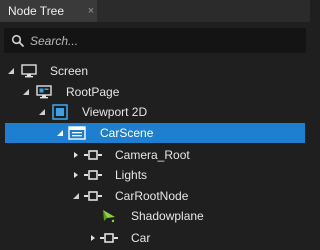 The image size is (320, 250). Describe the element at coordinates (91, 11) in the screenshot. I see `close-icon: ×` at that location.